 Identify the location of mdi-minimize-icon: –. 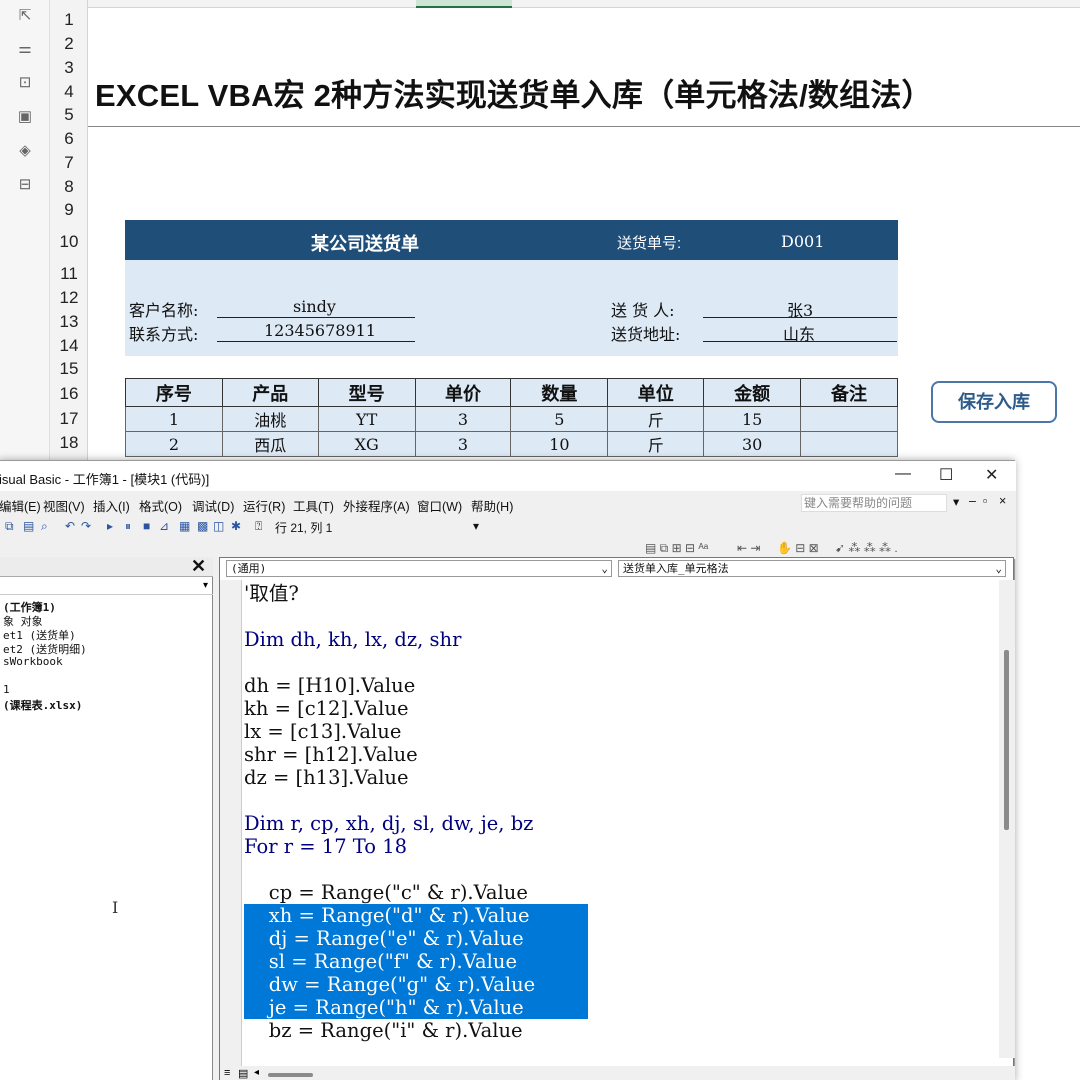
(972, 501).